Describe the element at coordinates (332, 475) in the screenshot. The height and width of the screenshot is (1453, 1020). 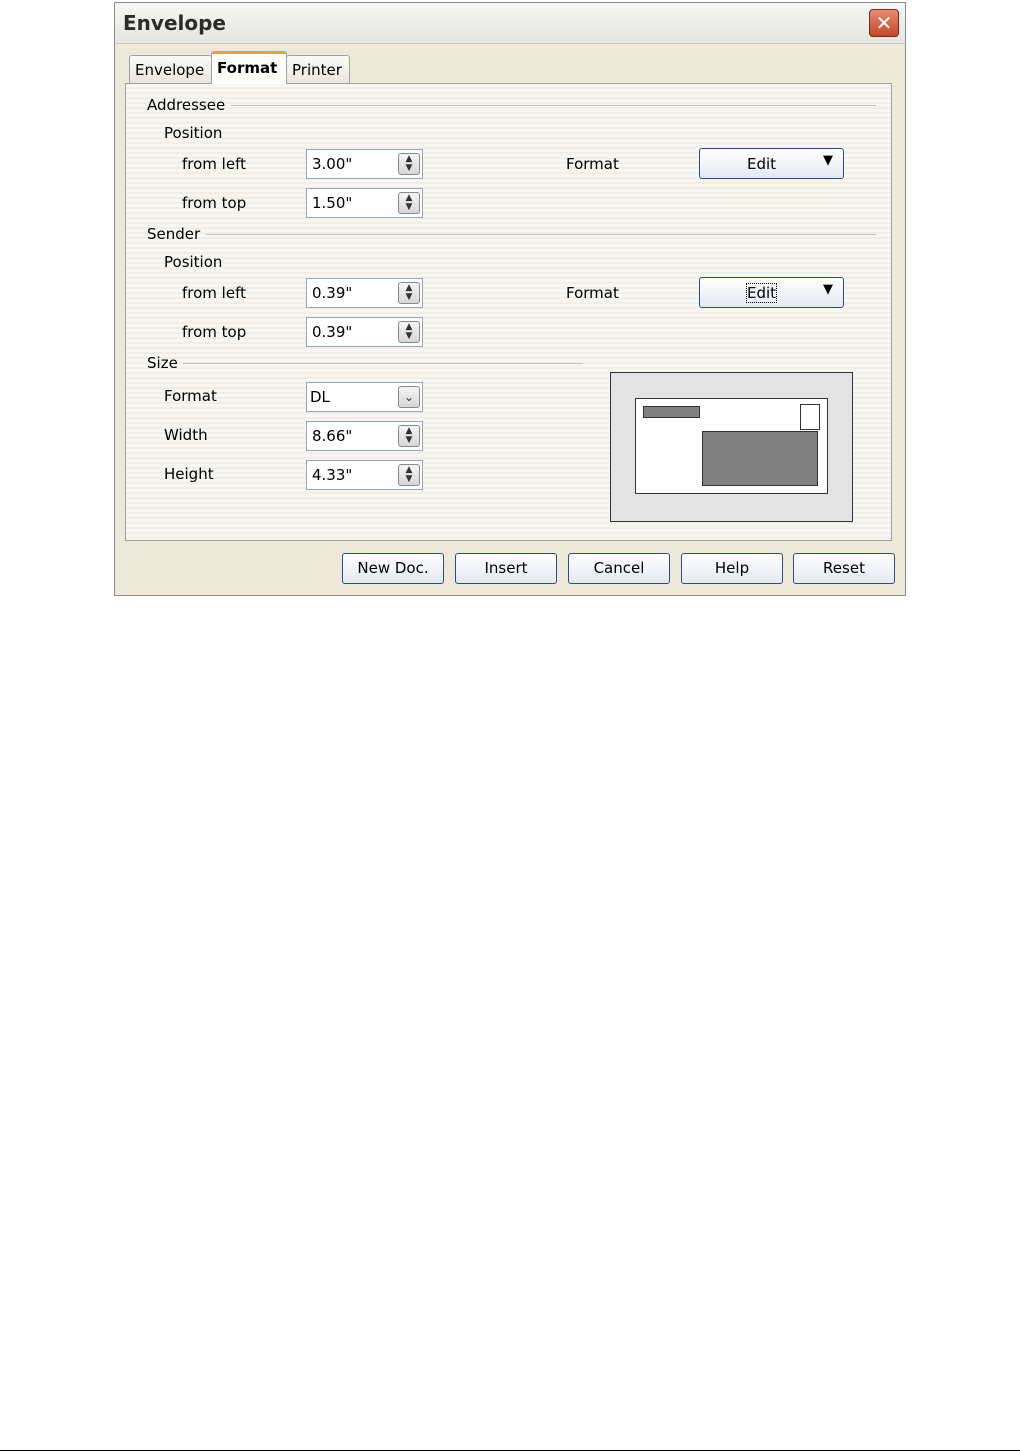
I see `size-height-value: 4.33"` at that location.